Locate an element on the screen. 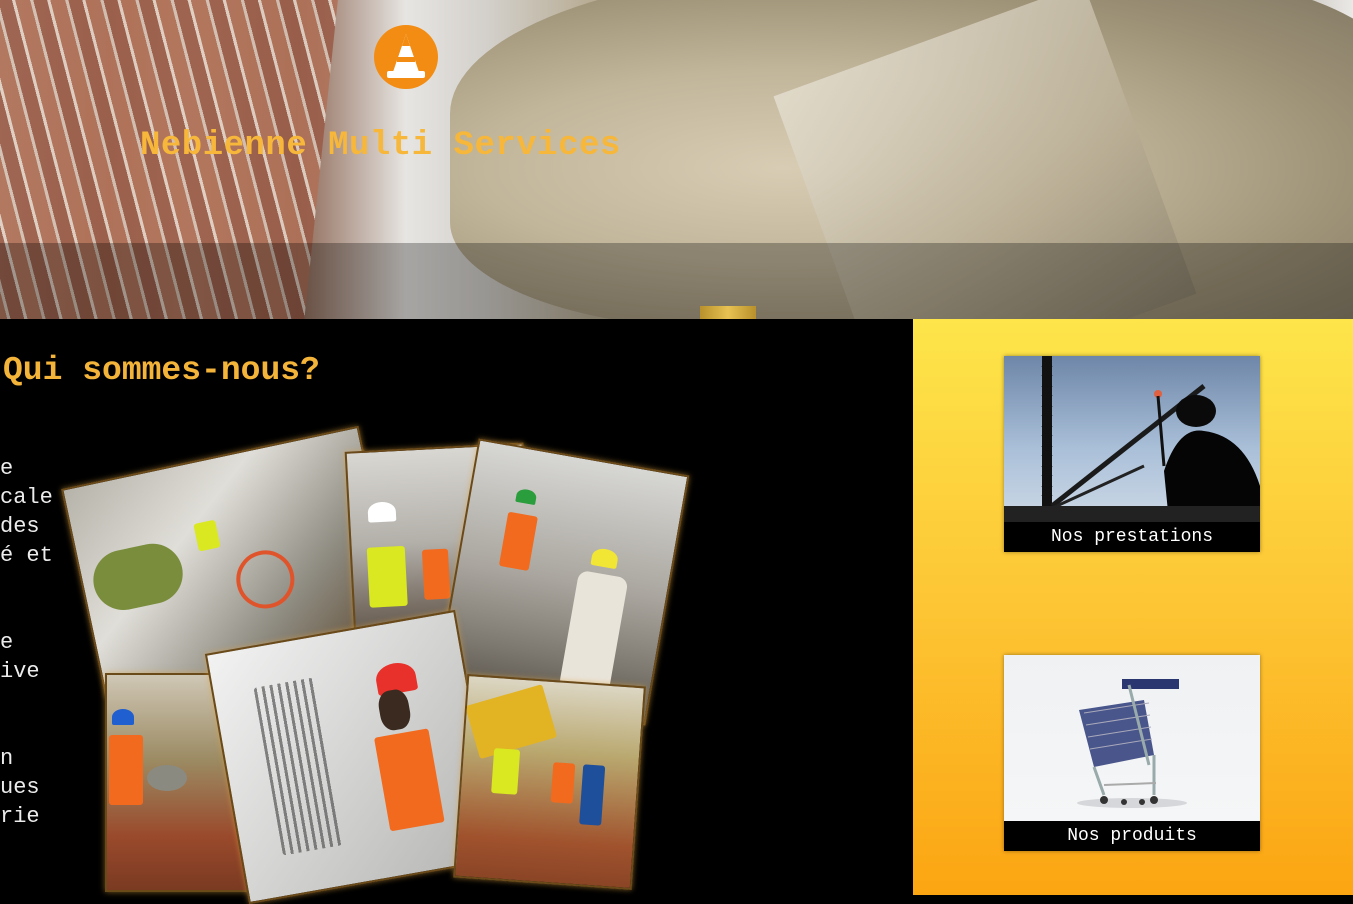 Image resolution: width=1353 pixels, height=904 pixels. about-title: Qui sommes-nous? is located at coordinates (161, 370).